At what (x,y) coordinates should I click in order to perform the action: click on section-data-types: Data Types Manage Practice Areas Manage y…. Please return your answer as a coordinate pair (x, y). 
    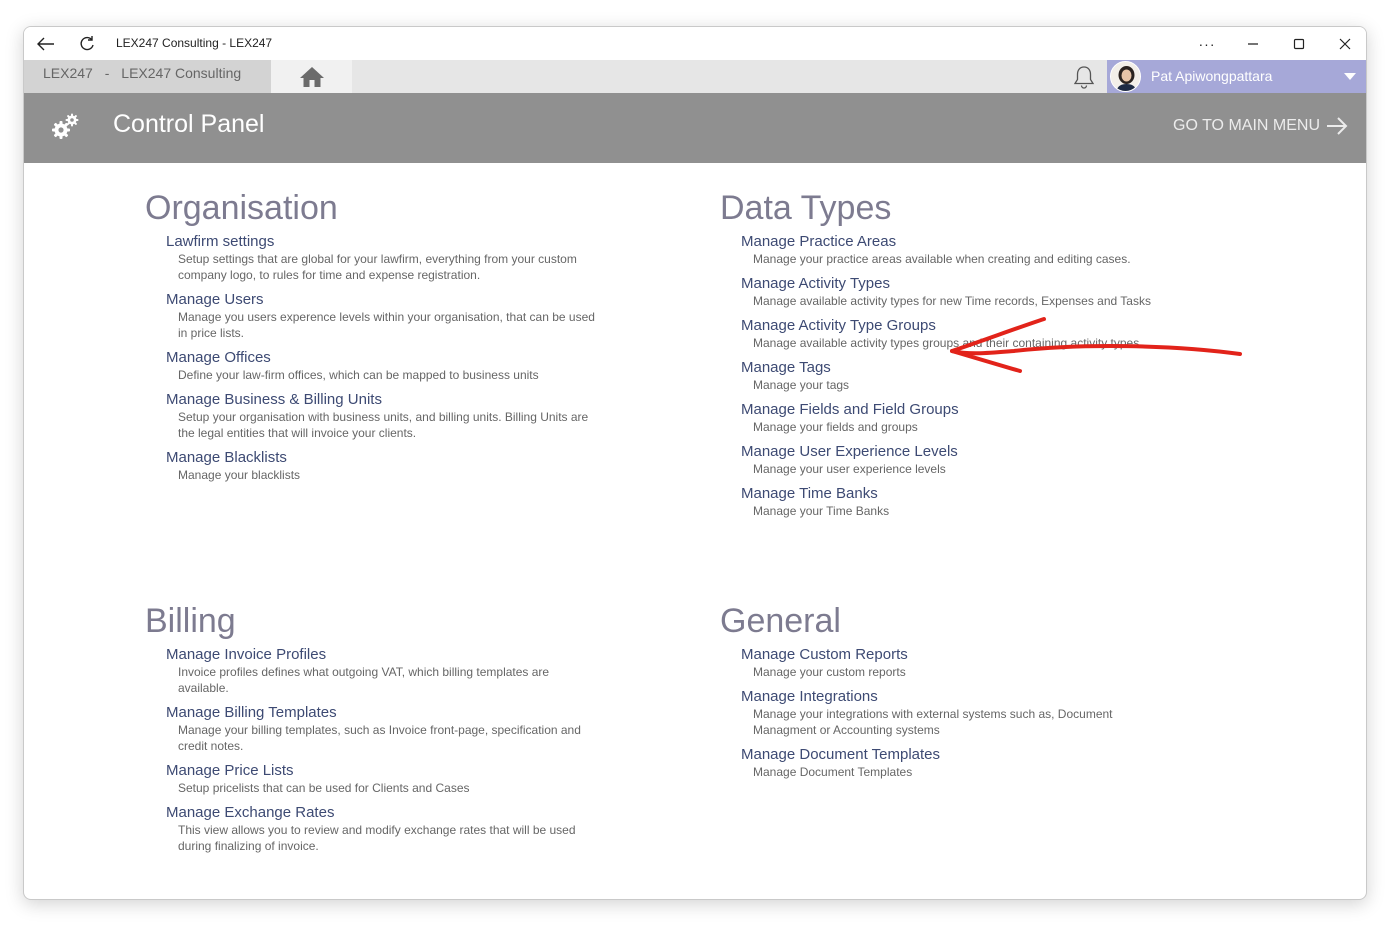
    Looking at the image, I should click on (946, 358).